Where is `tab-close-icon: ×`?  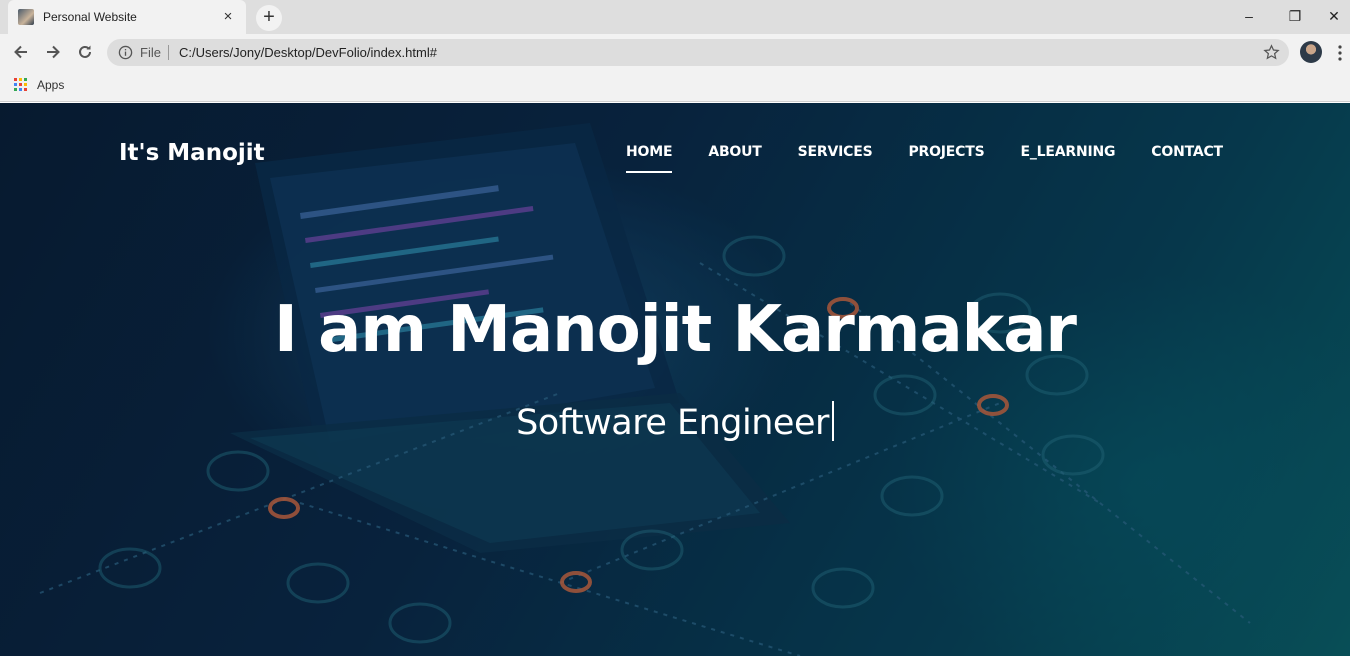
tab-close-icon: × is located at coordinates (228, 17).